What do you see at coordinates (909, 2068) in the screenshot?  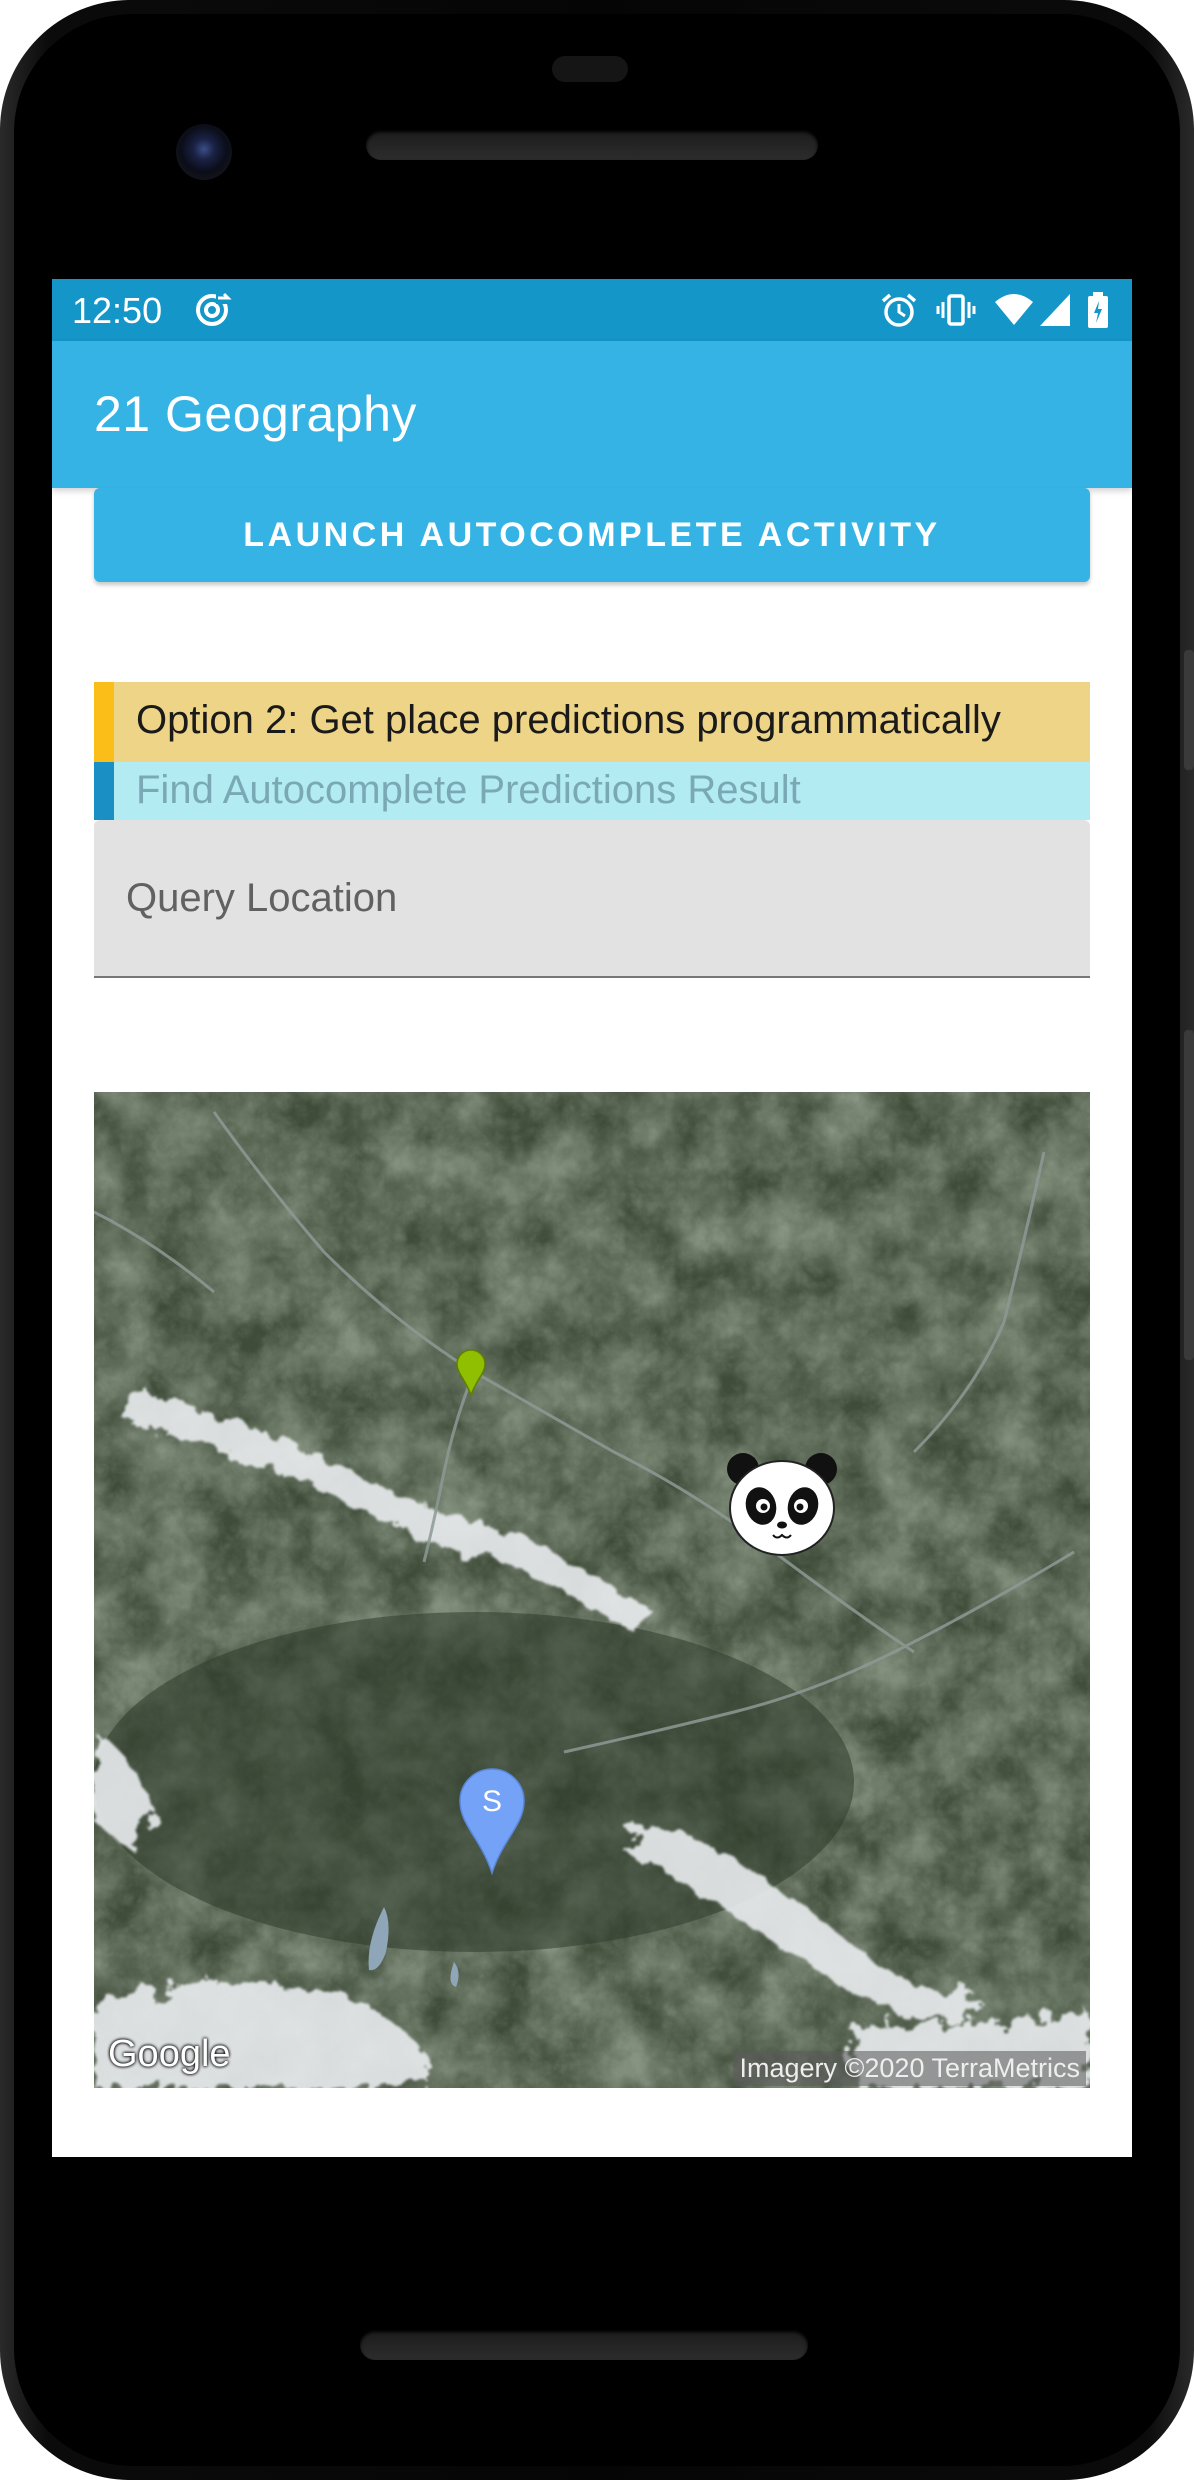 I see `map-attribution: Imagery ©2020 TerraMetrics` at bounding box center [909, 2068].